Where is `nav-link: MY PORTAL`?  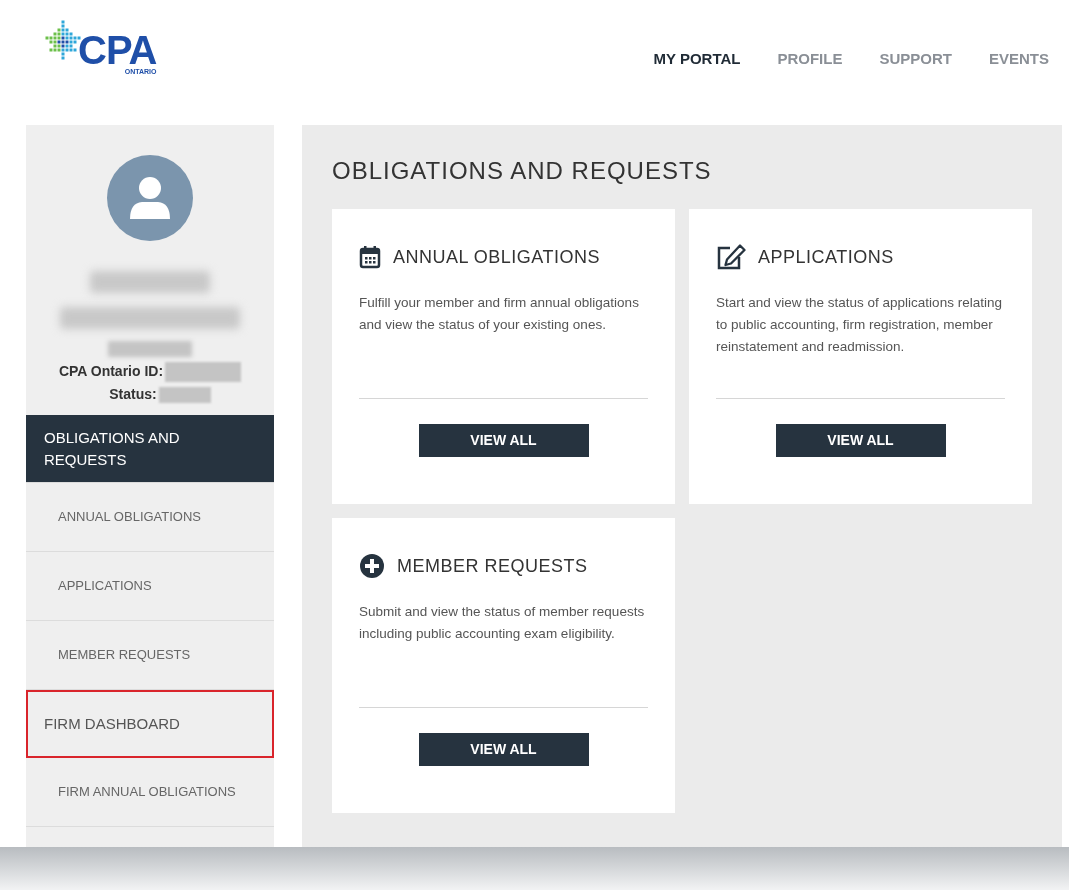 nav-link: MY PORTAL is located at coordinates (697, 59).